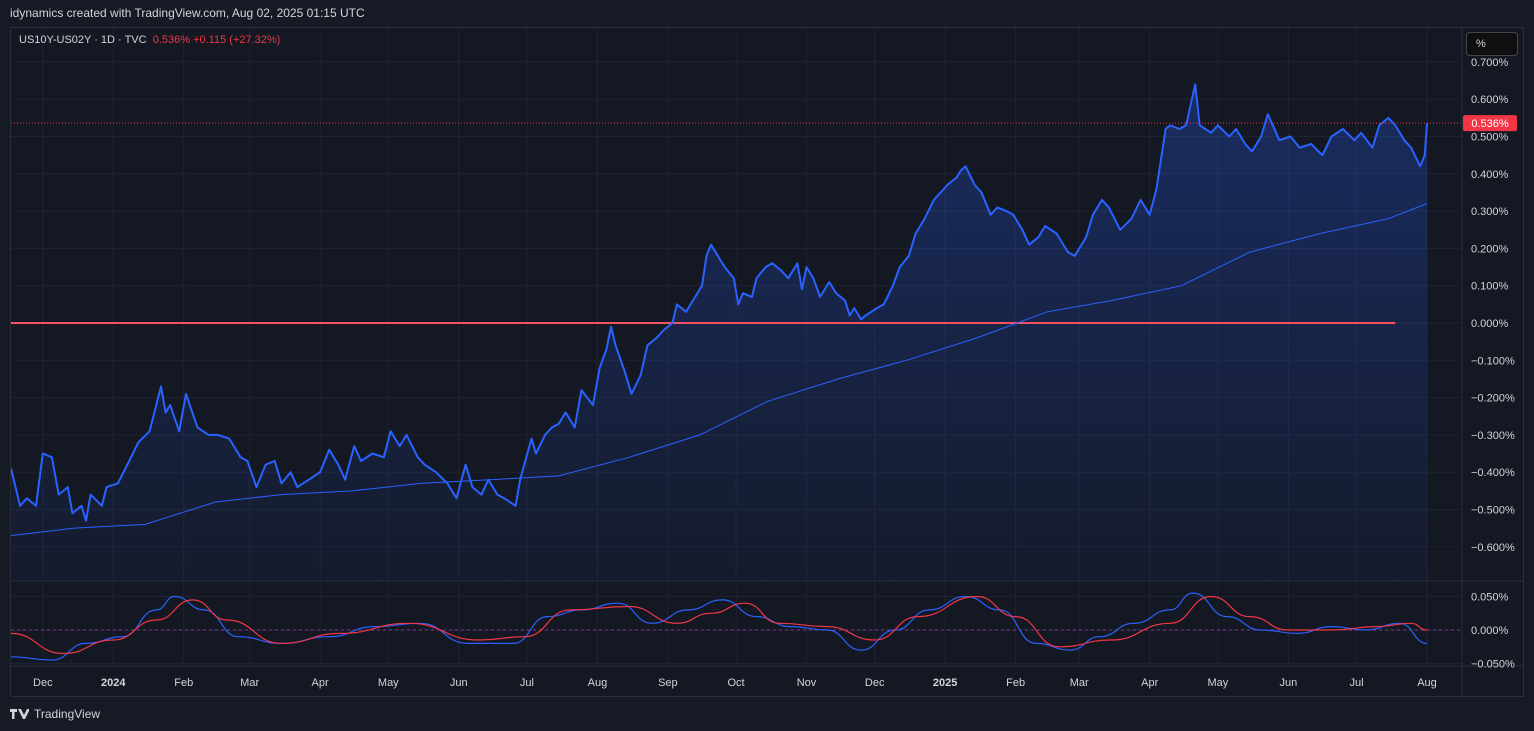 The height and width of the screenshot is (731, 1534). Describe the element at coordinates (255, 40) in the screenshot. I see `legend-change-pct: (+27.32%)` at that location.